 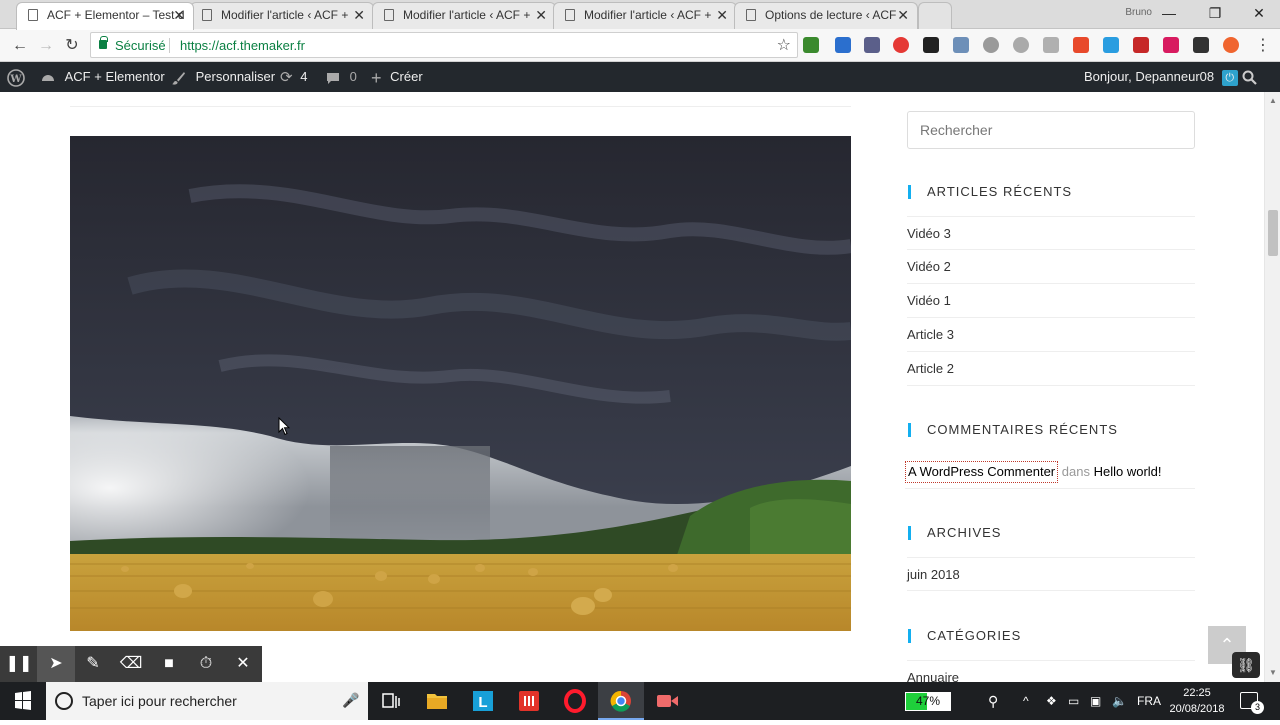 What do you see at coordinates (333, 78) in the screenshot?
I see `comment-bubble-icon` at bounding box center [333, 78].